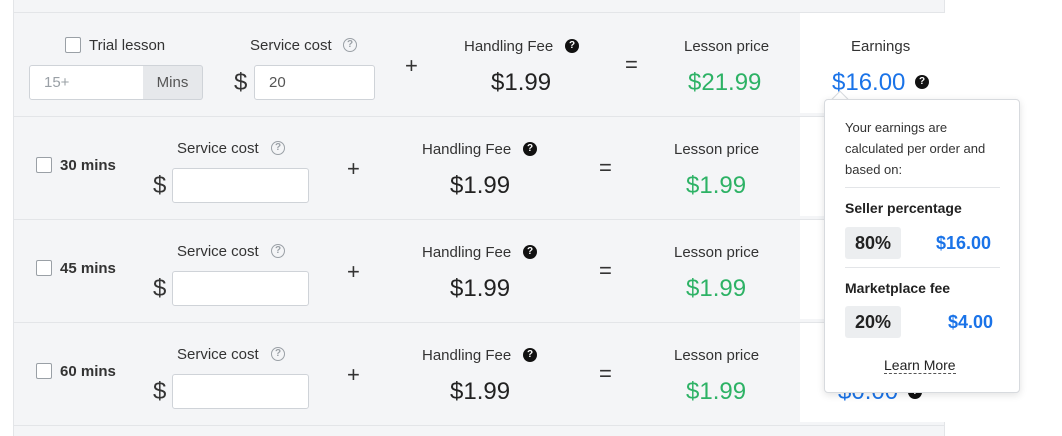  I want to click on duration-label: 60 mins, so click(88, 371).